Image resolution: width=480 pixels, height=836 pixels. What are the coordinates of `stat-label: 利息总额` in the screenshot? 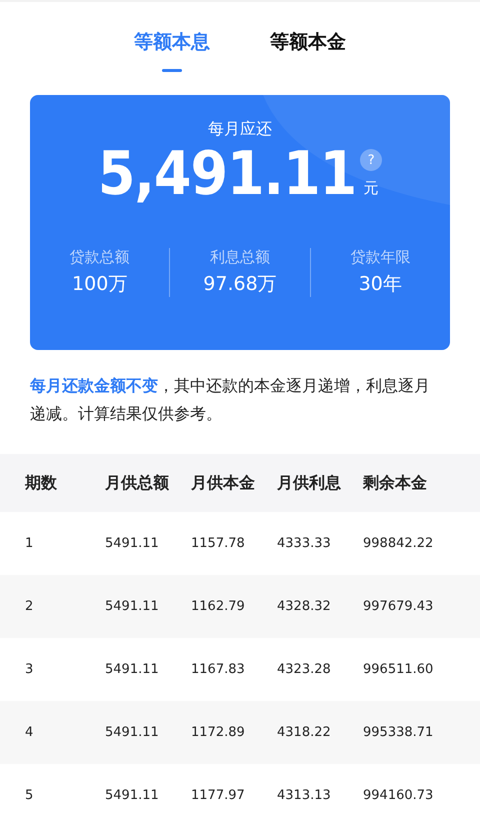 It's located at (240, 257).